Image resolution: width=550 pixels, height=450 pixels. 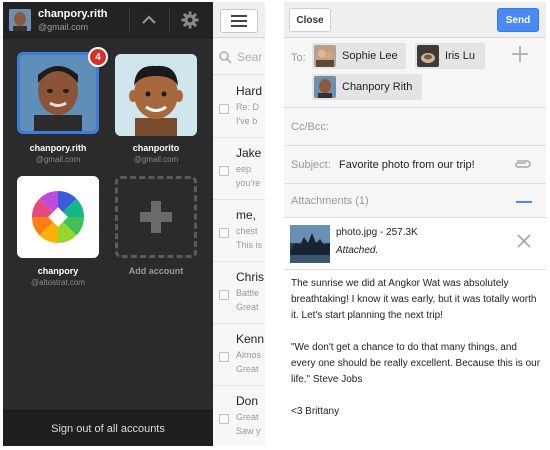 What do you see at coordinates (247, 231) in the screenshot?
I see `mail-subject: chest` at bounding box center [247, 231].